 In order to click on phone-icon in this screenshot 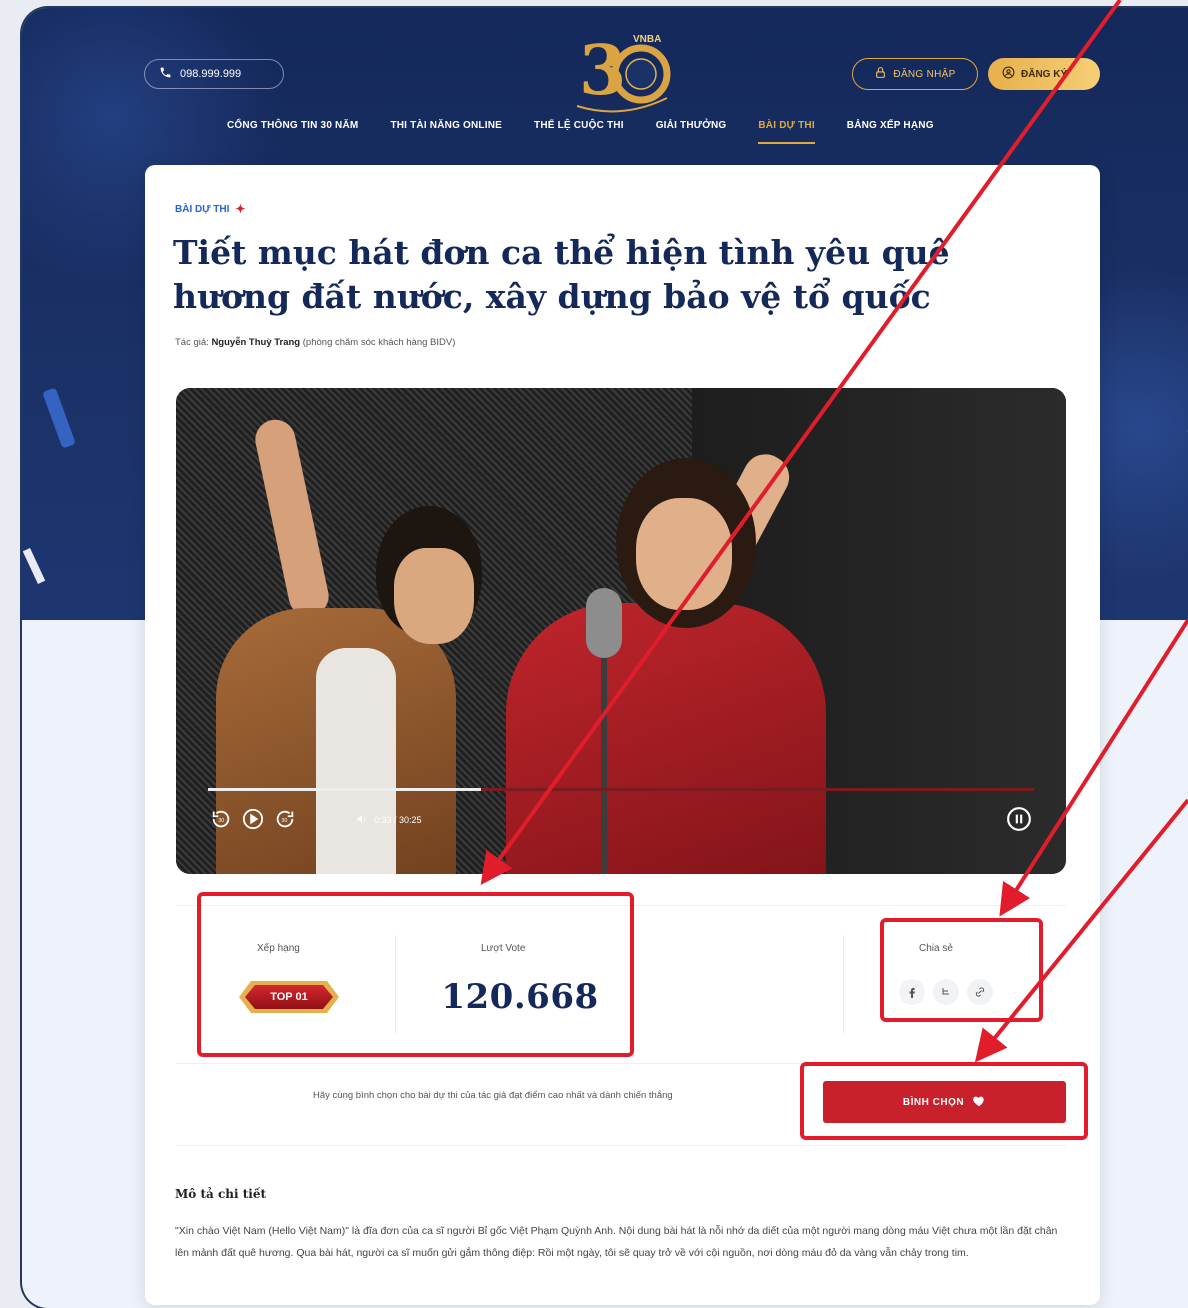, I will do `click(165, 74)`.